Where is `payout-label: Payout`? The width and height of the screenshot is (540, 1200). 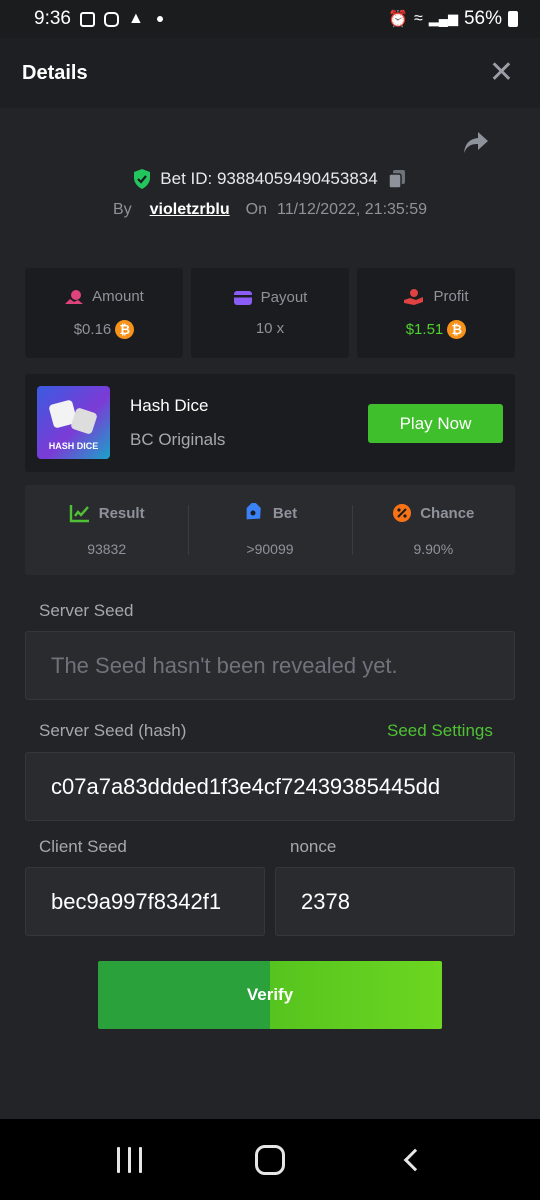 payout-label: Payout is located at coordinates (284, 297).